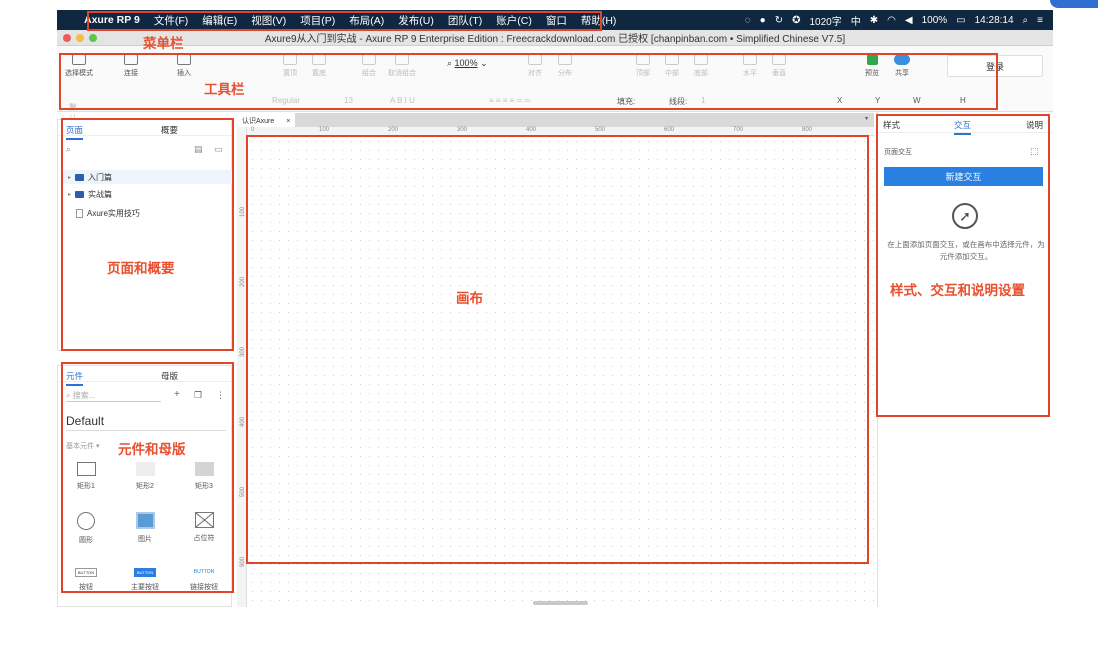 Image resolution: width=1098 pixels, height=653 pixels. Describe the element at coordinates (669, 130) in the screenshot. I see `ruler-tick: 600` at that location.